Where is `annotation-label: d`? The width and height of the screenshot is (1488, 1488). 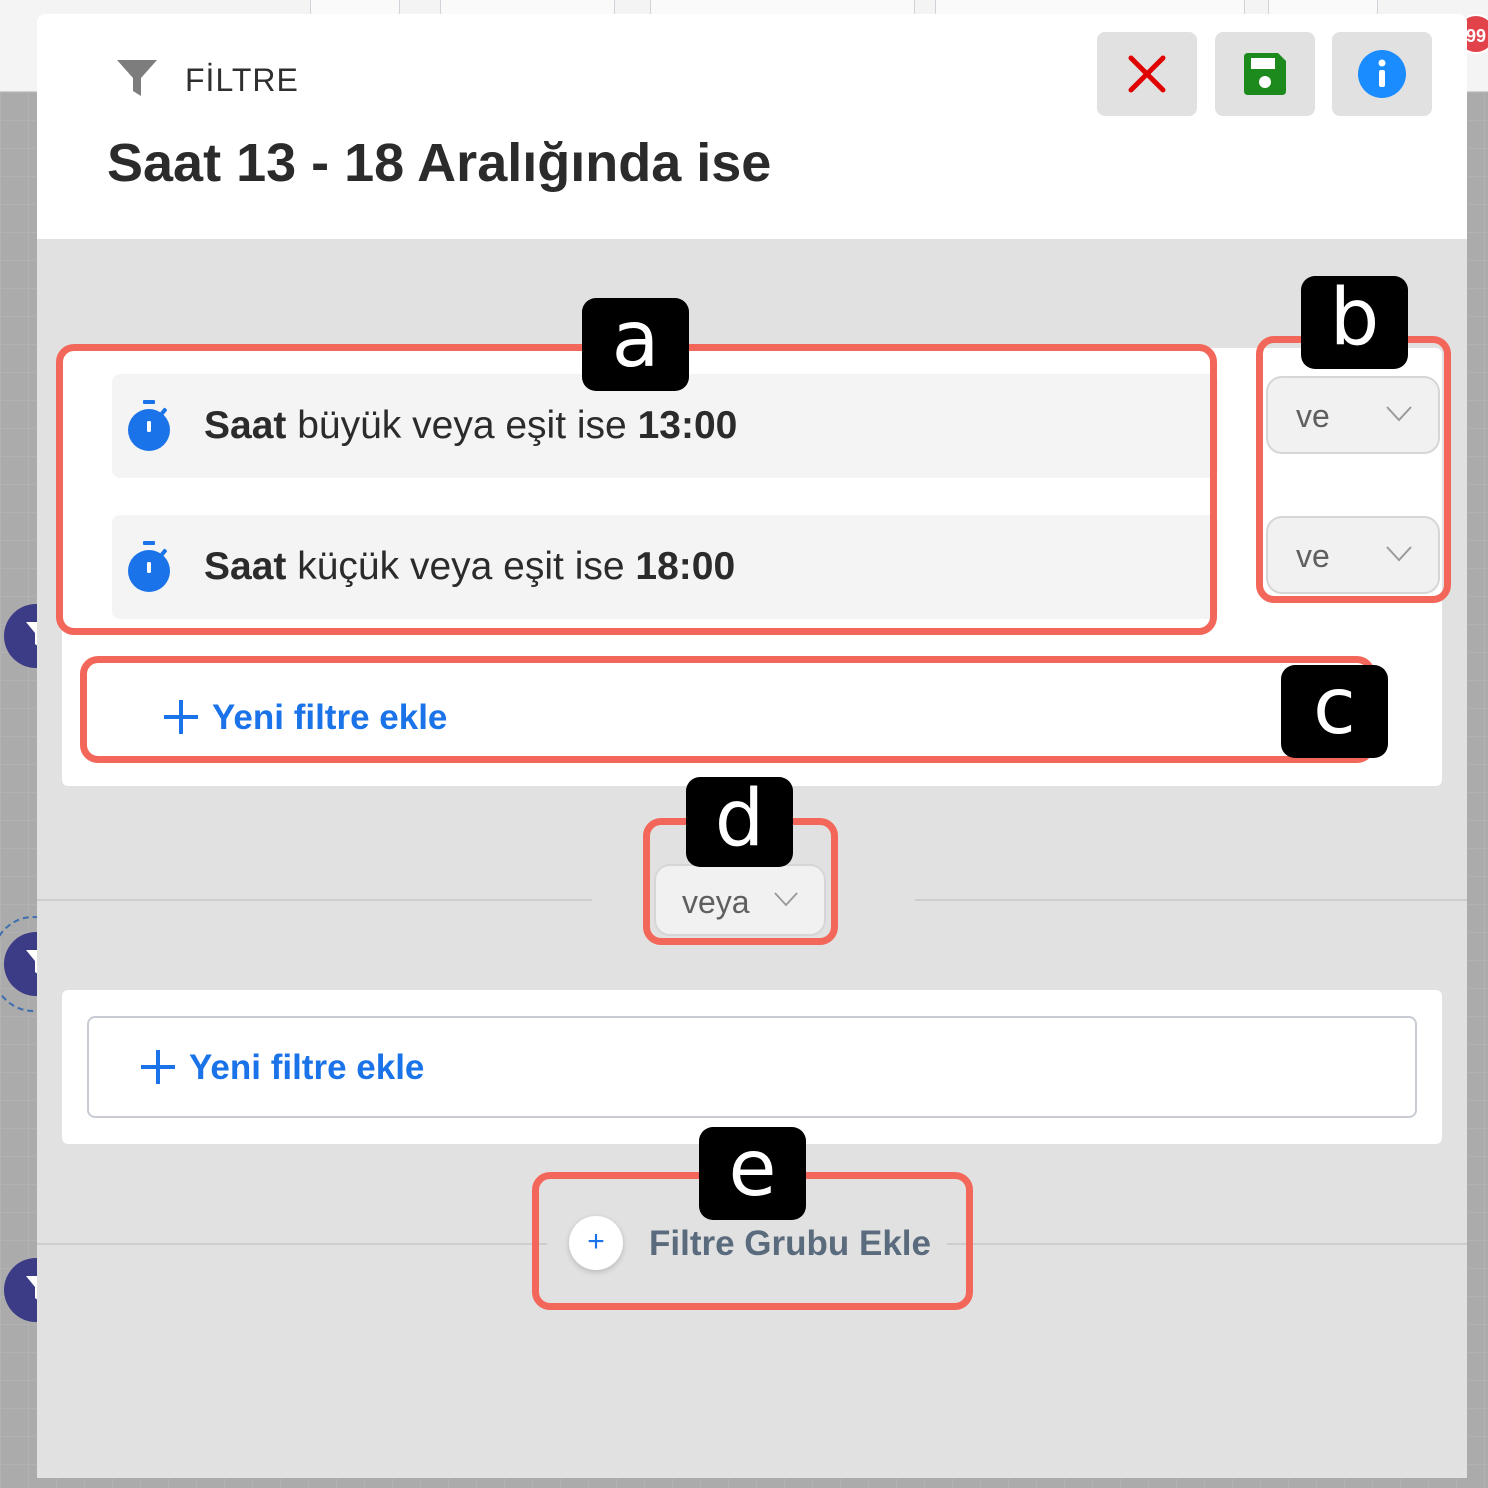 annotation-label: d is located at coordinates (739, 822).